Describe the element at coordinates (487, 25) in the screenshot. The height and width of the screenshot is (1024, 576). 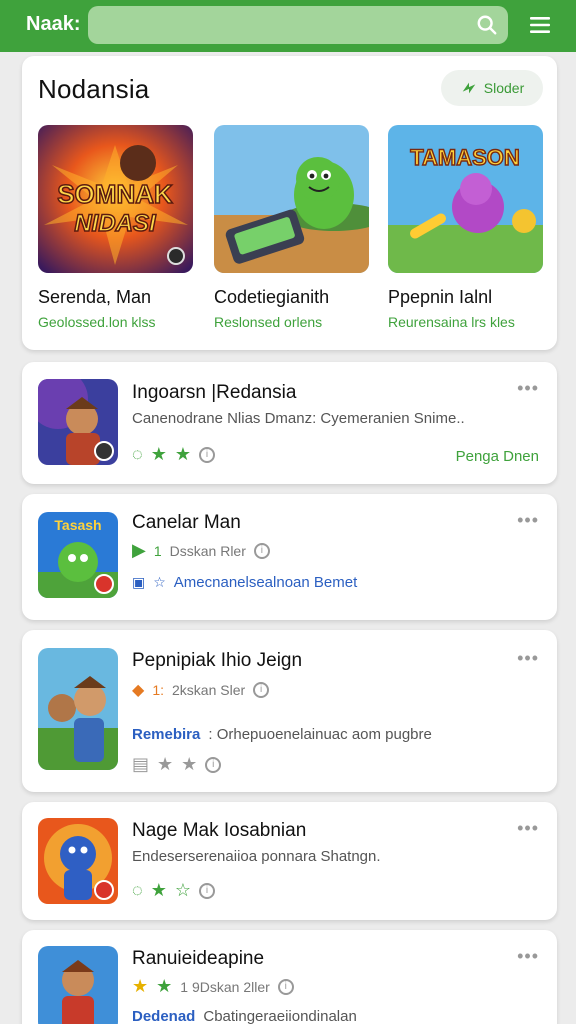
I see `search-icon` at that location.